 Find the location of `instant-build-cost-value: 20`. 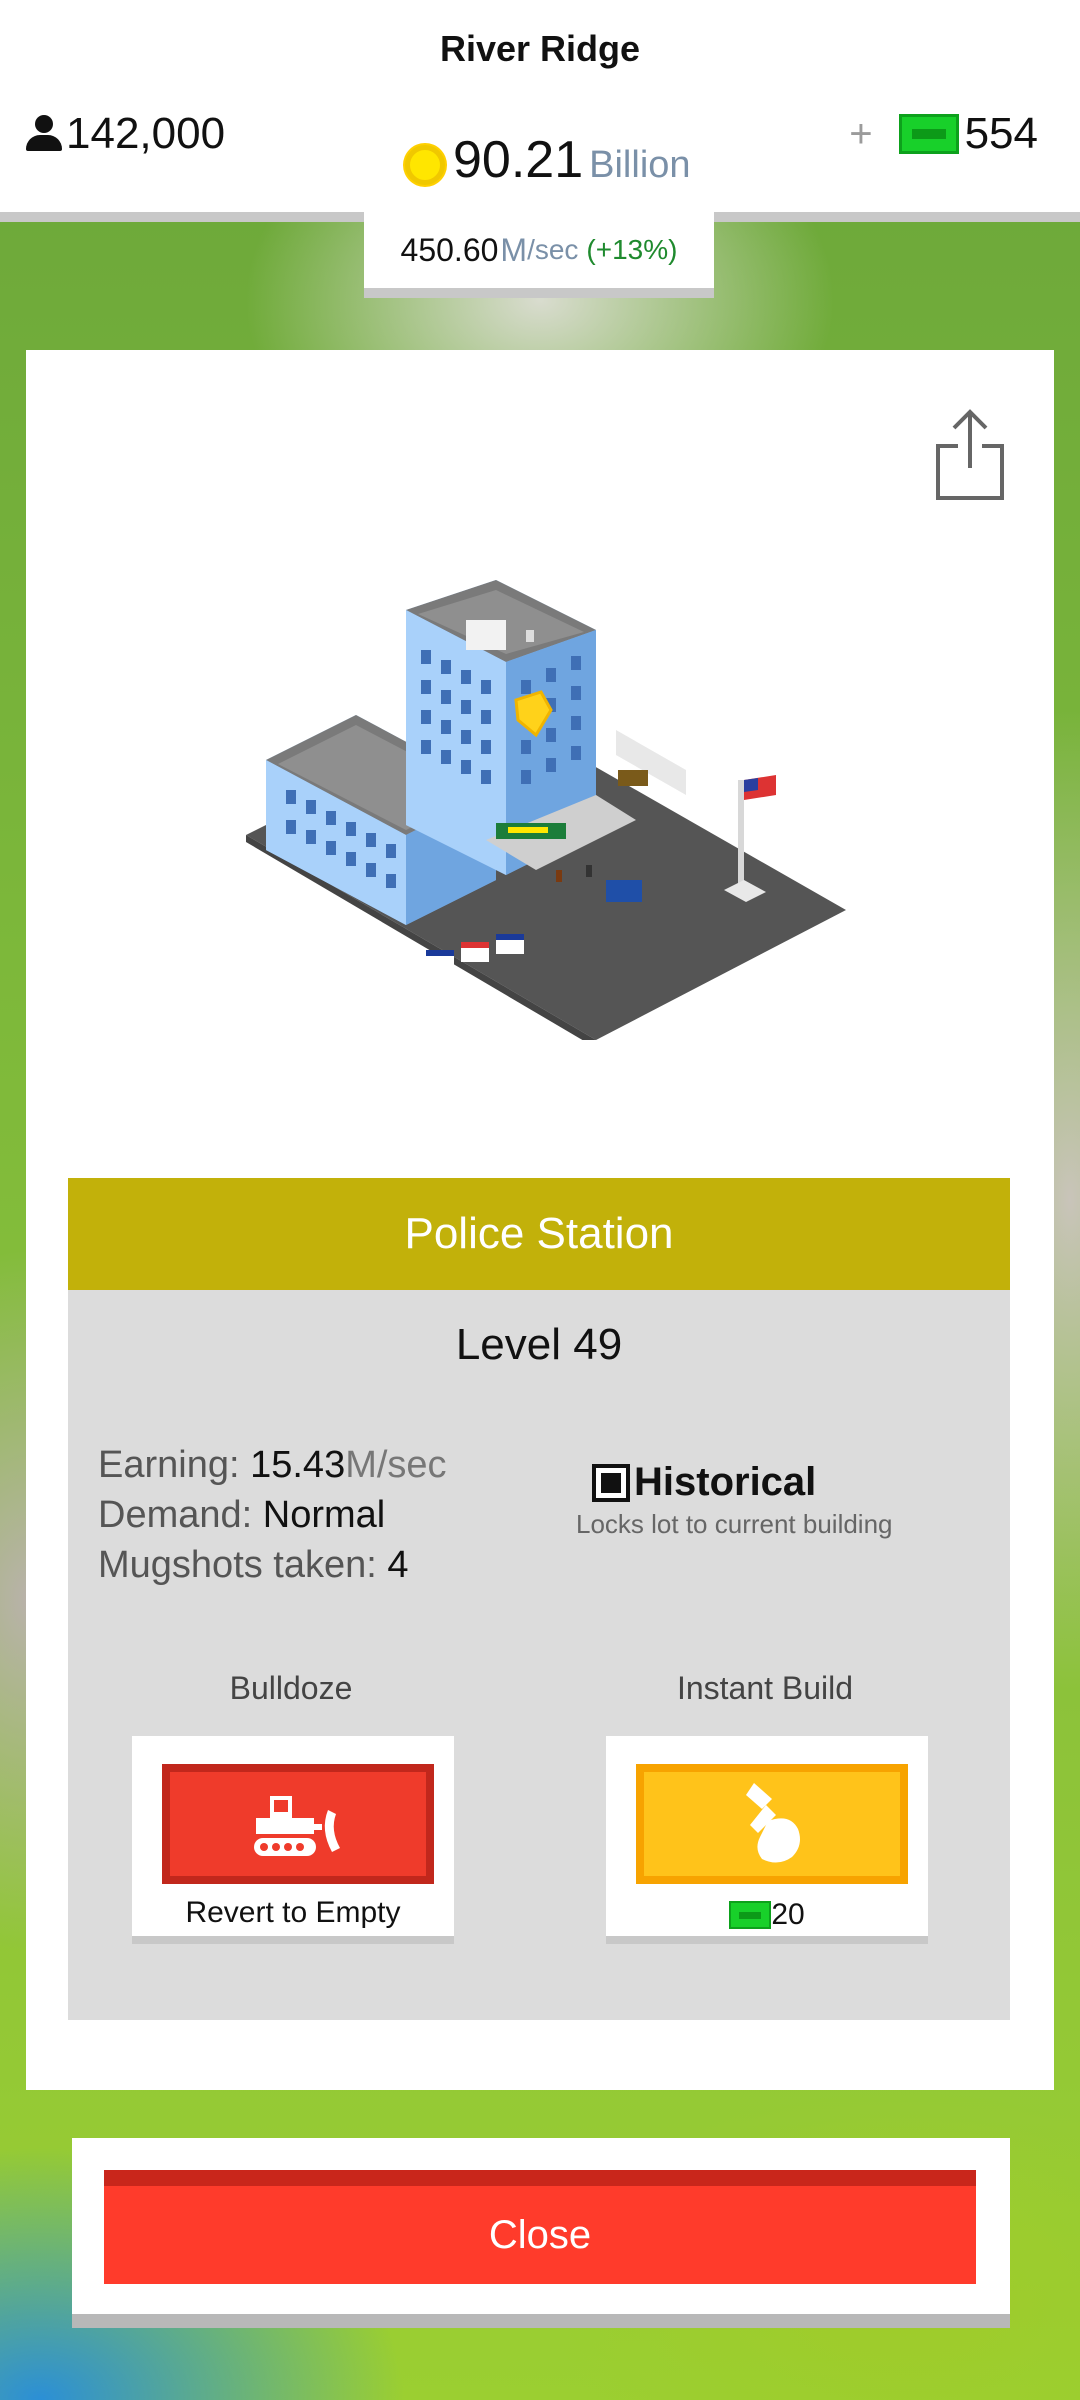

instant-build-cost-value: 20 is located at coordinates (788, 1914).